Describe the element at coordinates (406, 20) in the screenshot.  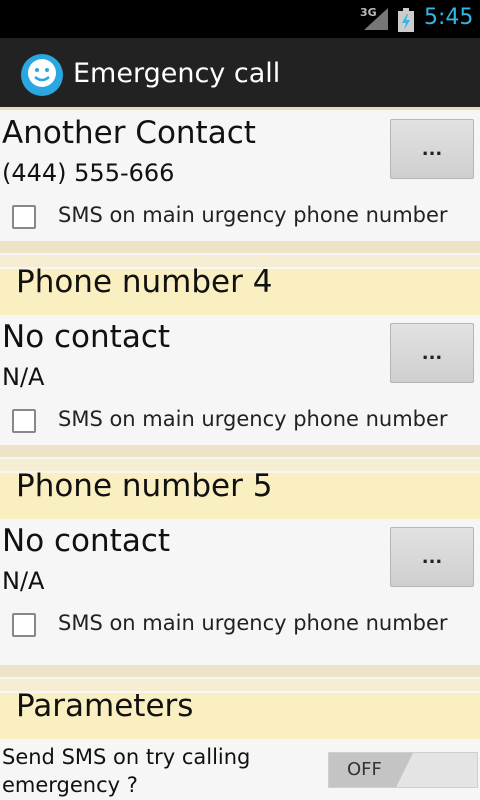
I see `battery-charging-icon` at that location.